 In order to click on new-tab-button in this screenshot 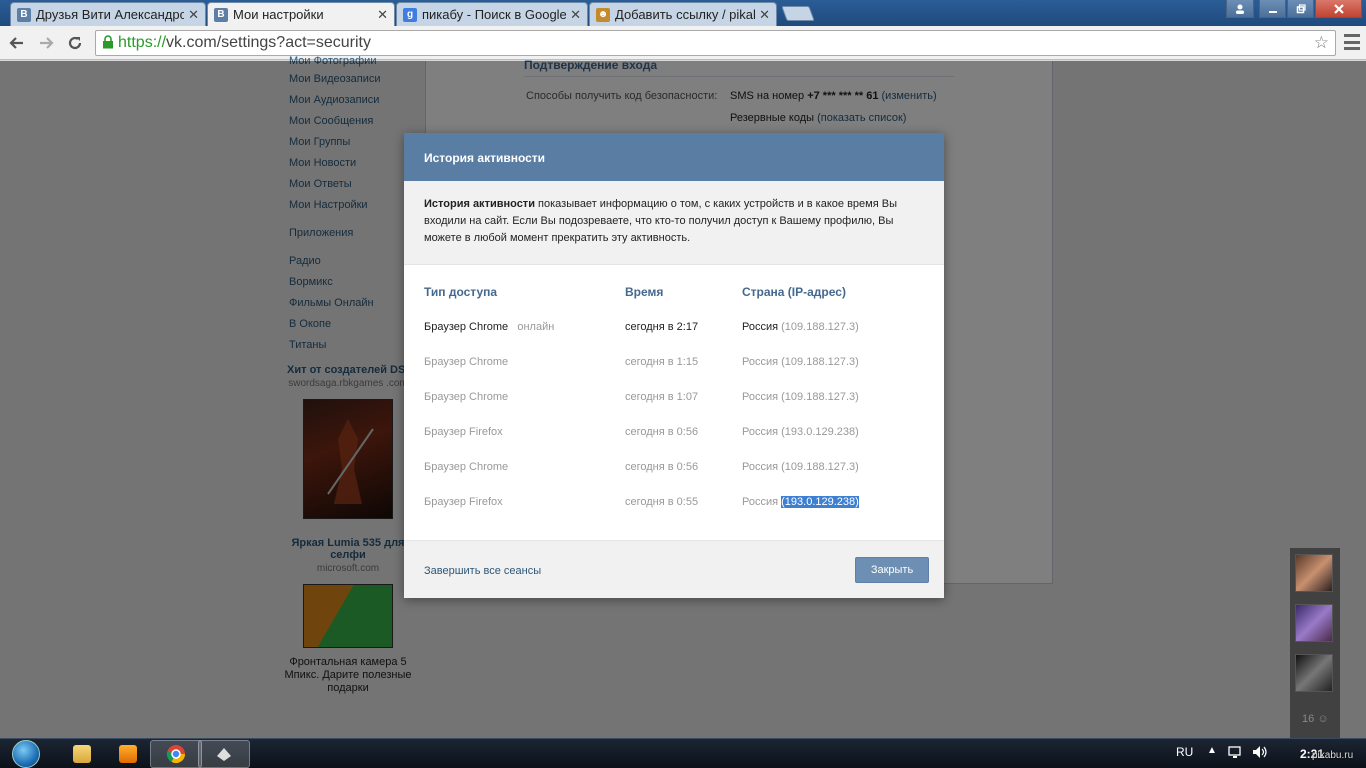, I will do `click(798, 13)`.